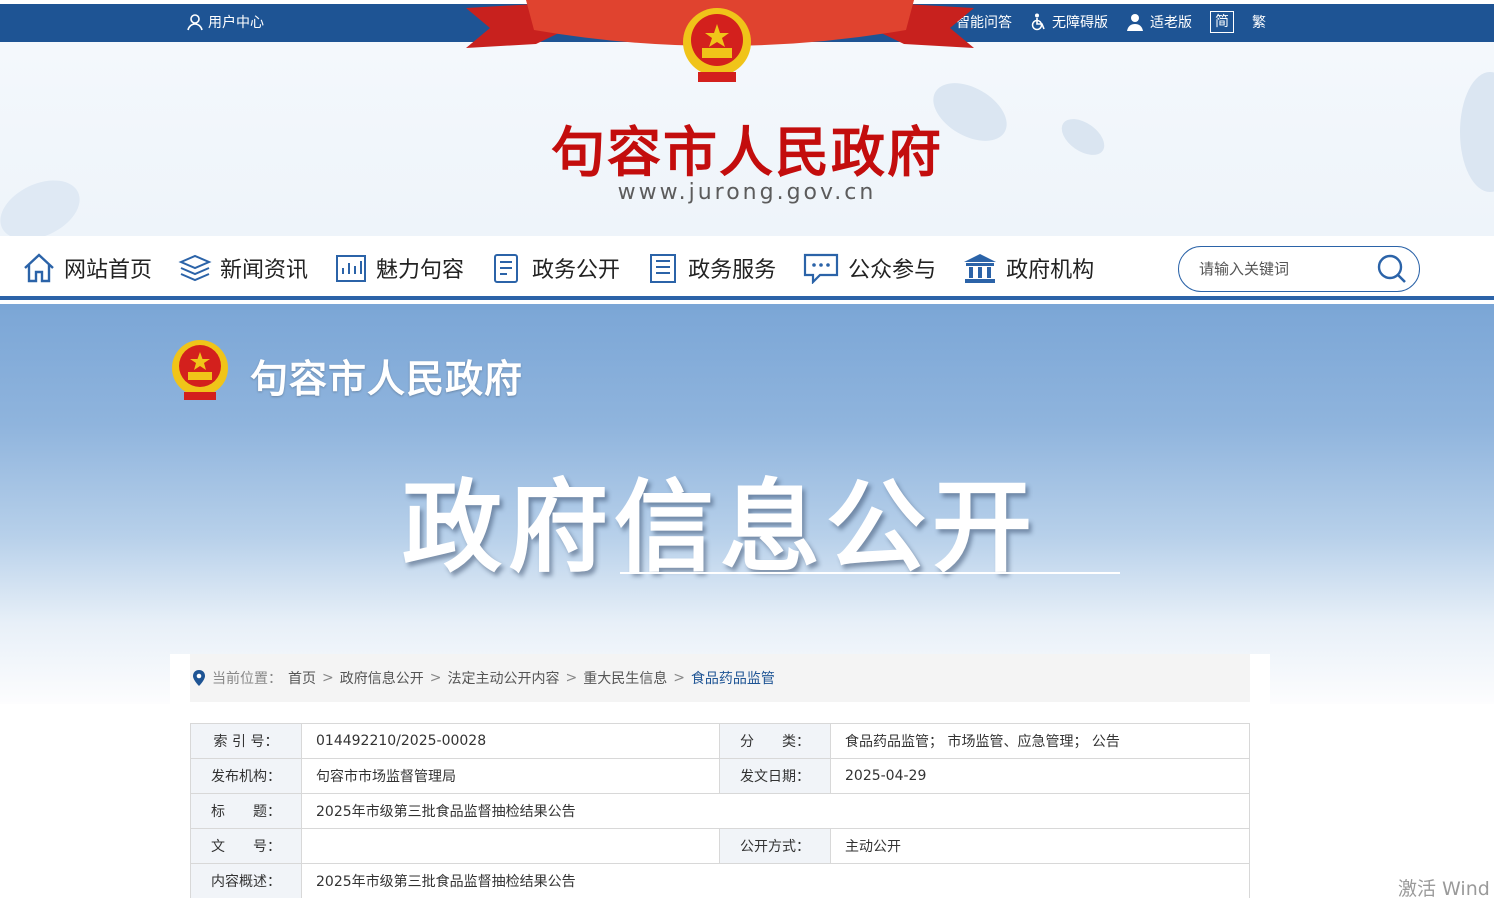 This screenshot has height=898, width=1494. What do you see at coordinates (246, 811) in the screenshot?
I see `title-label: 标 题：` at bounding box center [246, 811].